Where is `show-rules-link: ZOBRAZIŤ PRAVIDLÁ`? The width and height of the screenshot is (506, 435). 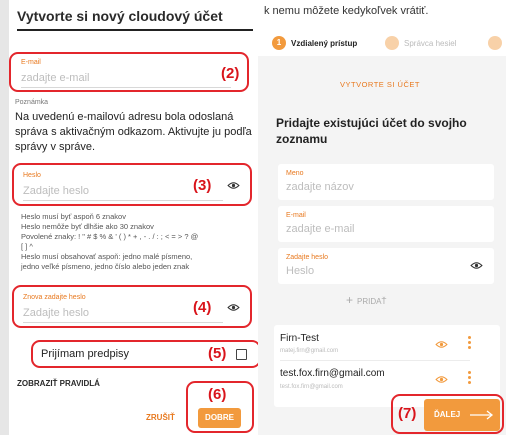
show-rules-link: ZOBRAZIŤ PRAVIDLÁ is located at coordinates (58, 383).